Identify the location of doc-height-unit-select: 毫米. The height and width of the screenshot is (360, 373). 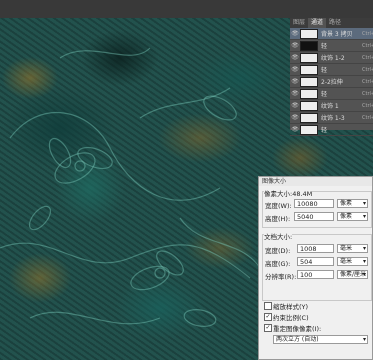
(352, 261).